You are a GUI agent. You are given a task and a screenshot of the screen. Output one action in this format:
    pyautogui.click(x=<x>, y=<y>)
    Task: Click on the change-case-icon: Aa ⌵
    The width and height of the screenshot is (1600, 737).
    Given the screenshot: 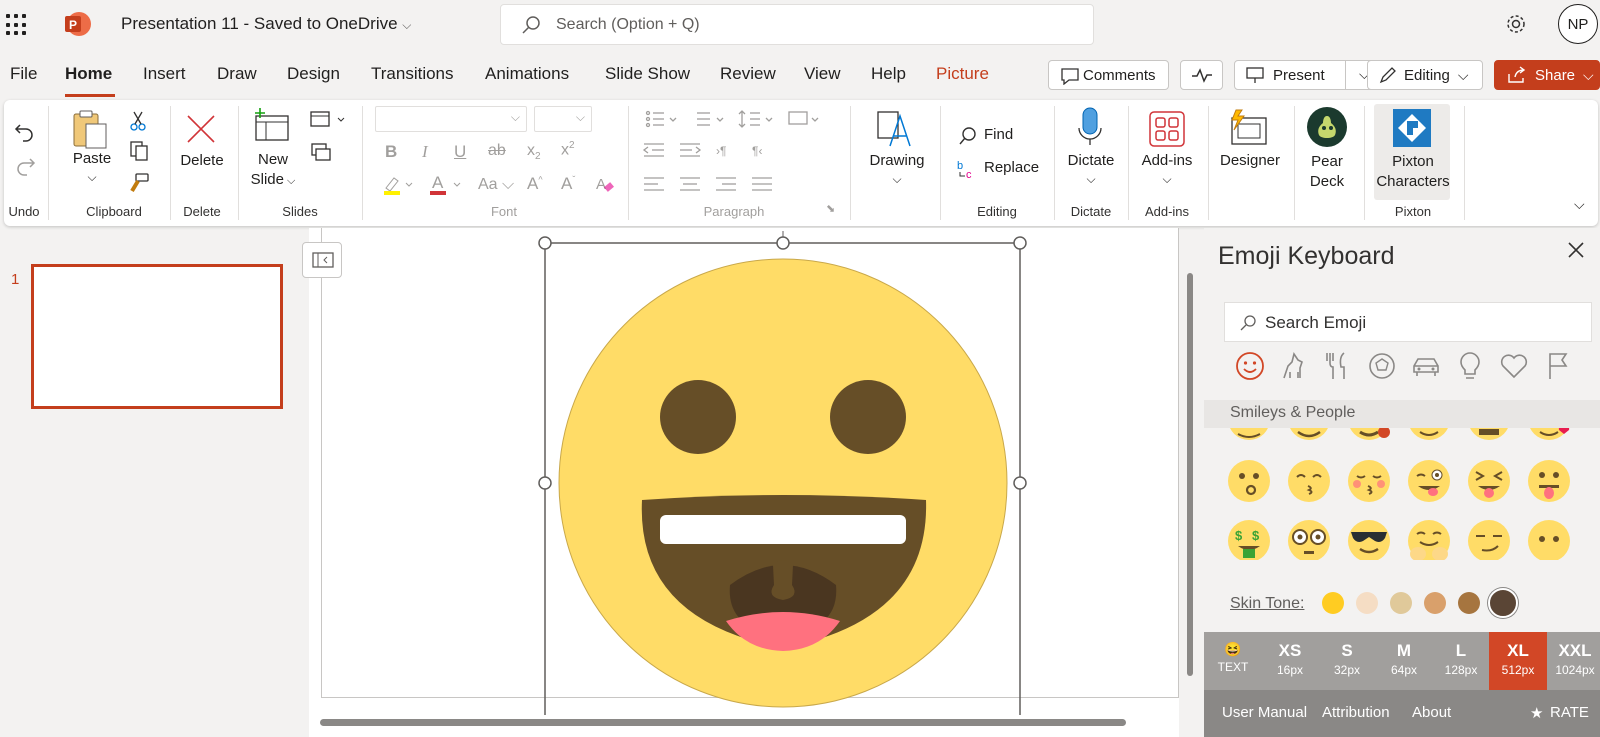 What is the action you would take?
    pyautogui.click(x=496, y=185)
    